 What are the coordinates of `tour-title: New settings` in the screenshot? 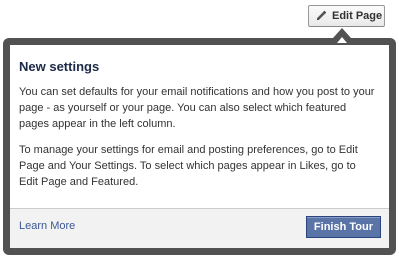 It's located at (59, 66).